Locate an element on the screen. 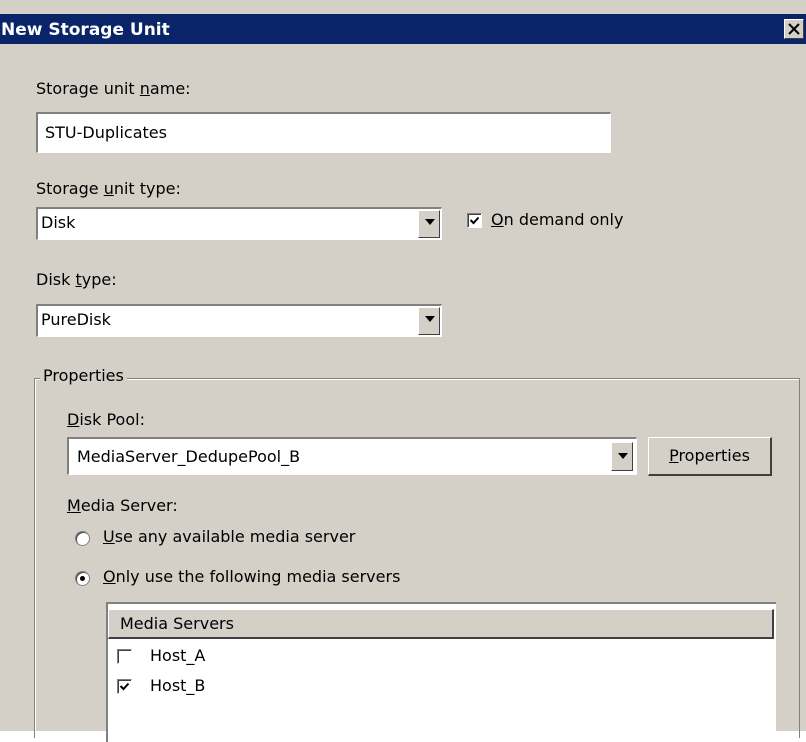 This screenshot has height=742, width=806. disk-pool-value: MediaServer_DedupePool_B is located at coordinates (189, 456).